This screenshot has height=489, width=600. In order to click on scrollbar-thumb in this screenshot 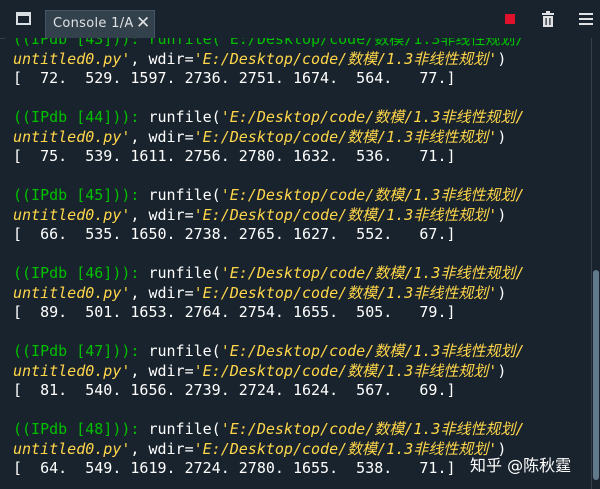, I will do `click(596, 375)`.